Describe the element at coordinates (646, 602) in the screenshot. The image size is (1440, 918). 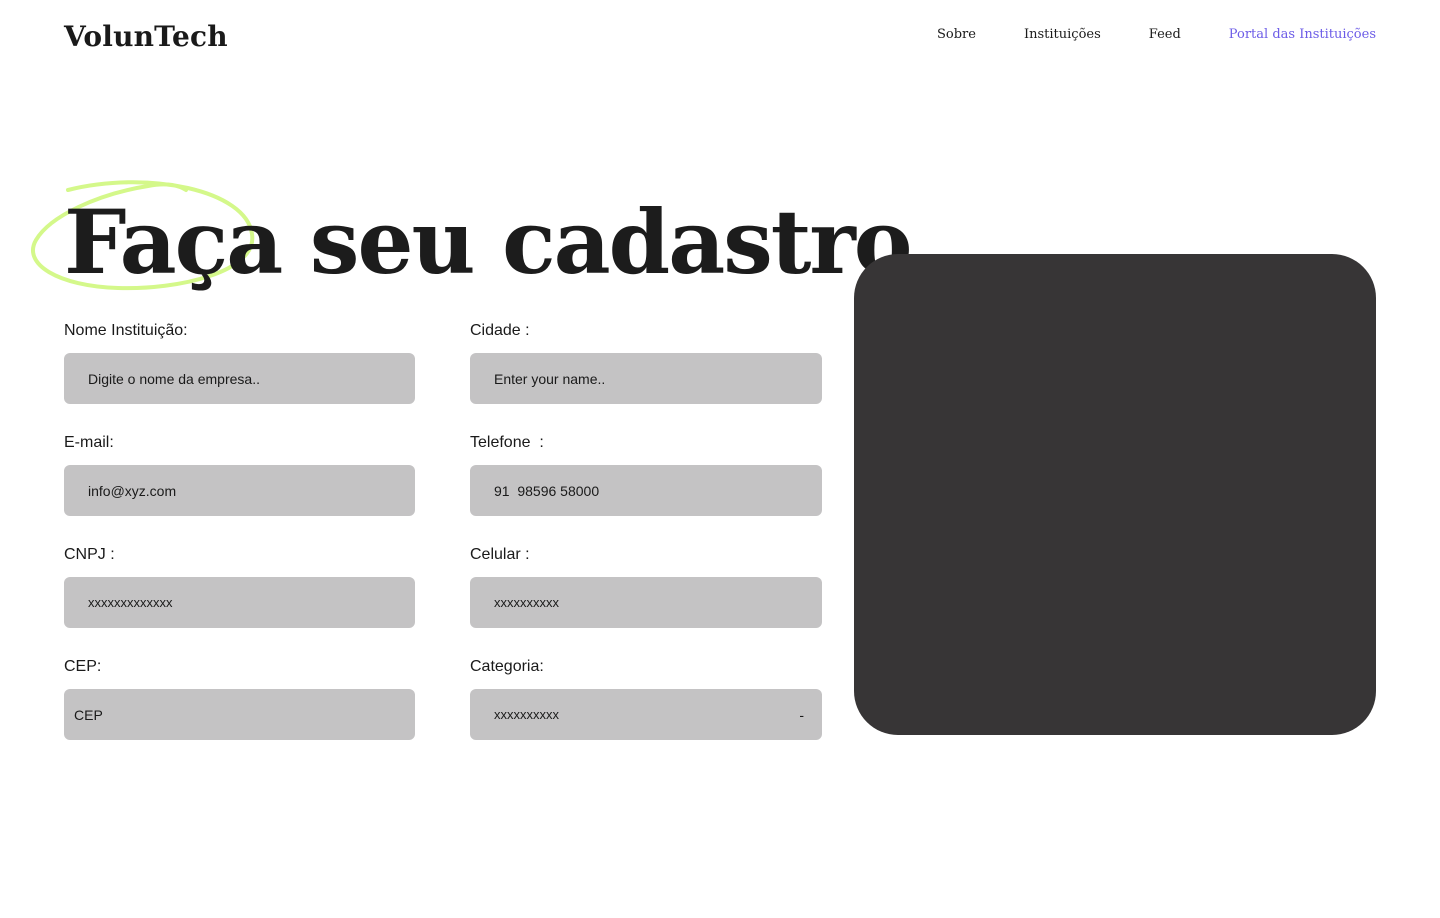
I see `celular-input` at that location.